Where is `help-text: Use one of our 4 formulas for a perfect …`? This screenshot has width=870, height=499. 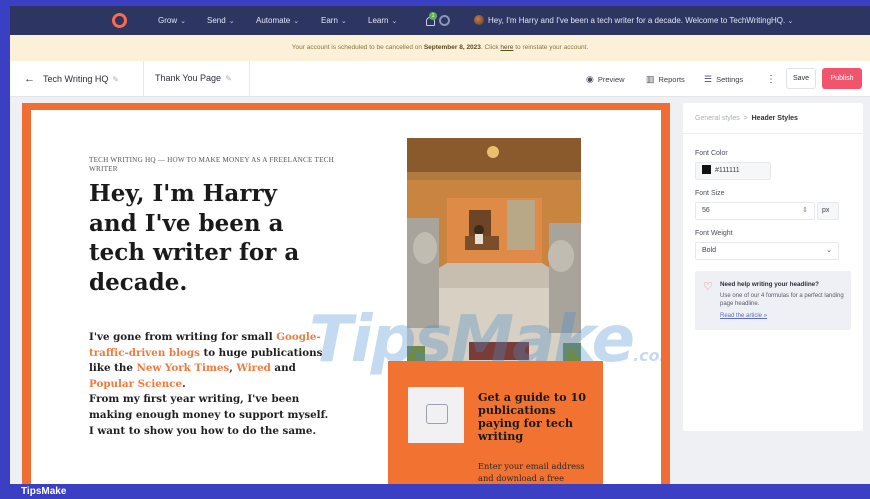
help-text: Use one of our 4 formulas for a perfect … is located at coordinates (782, 300).